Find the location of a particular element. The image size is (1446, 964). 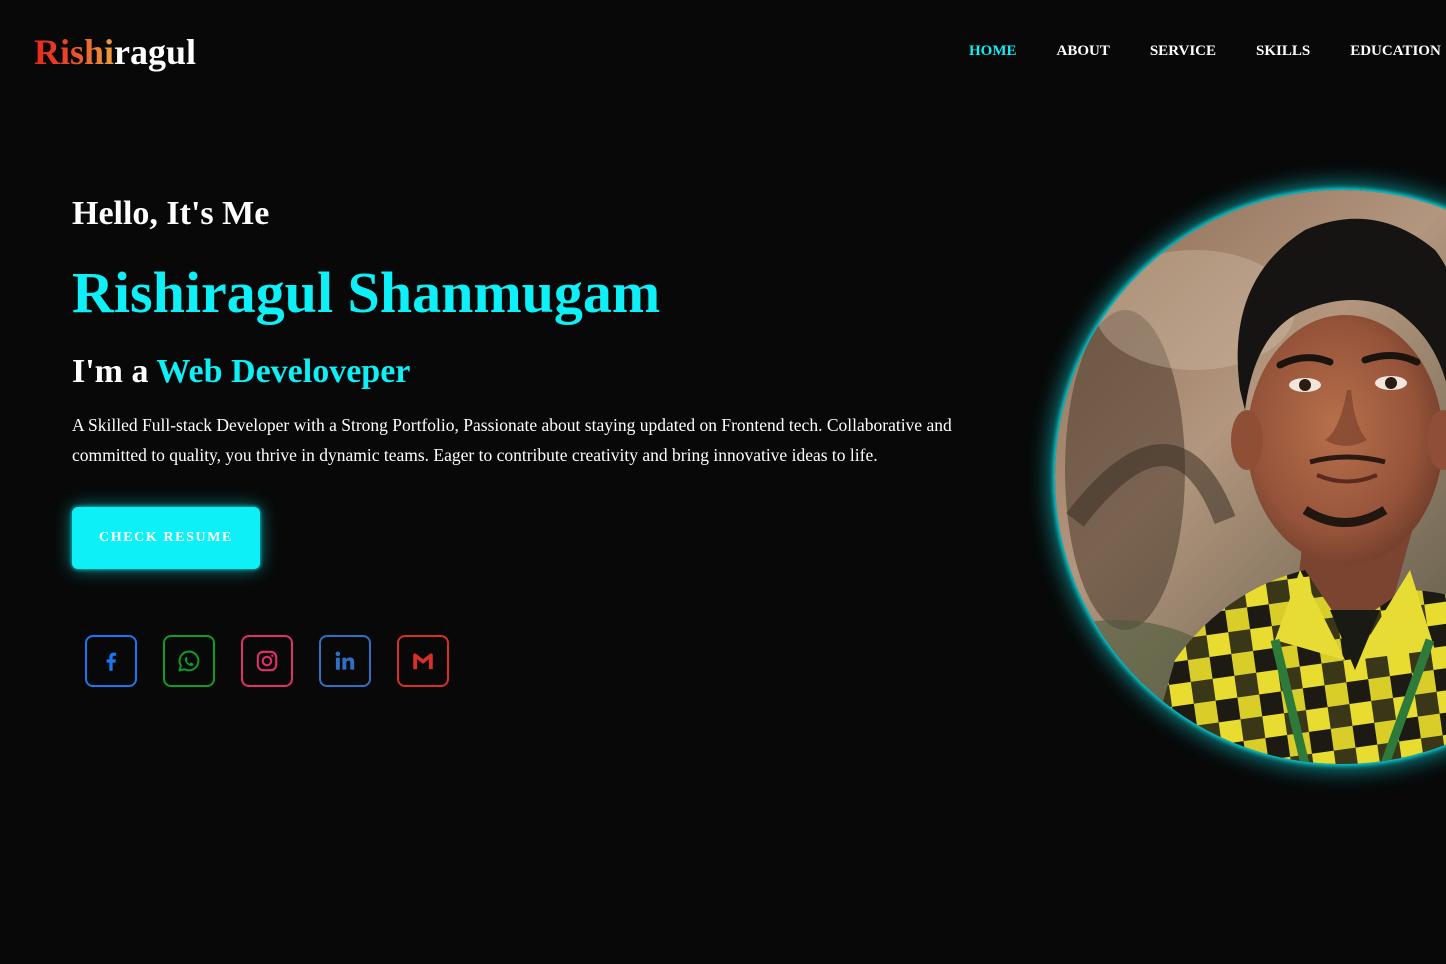

hero-role: I'm a Web Develoveper is located at coordinates (241, 372).